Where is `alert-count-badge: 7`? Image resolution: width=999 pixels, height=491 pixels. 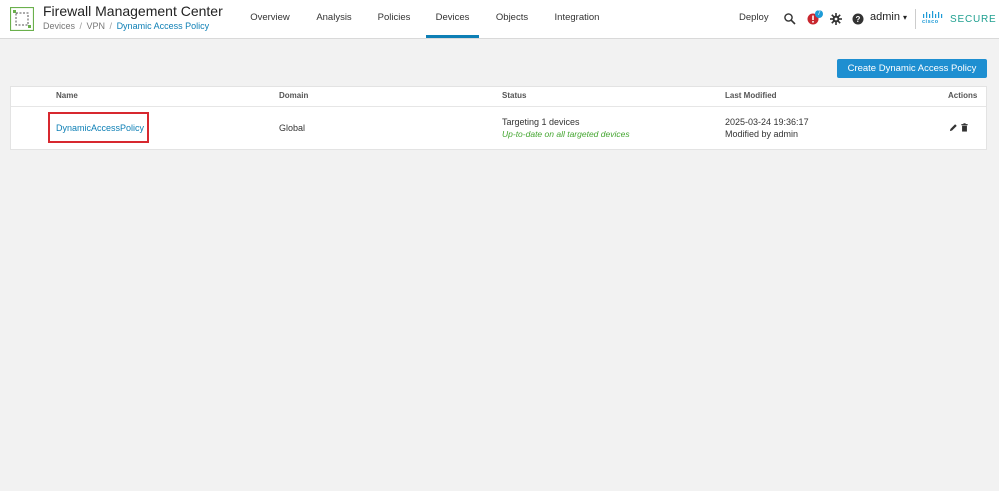 alert-count-badge: 7 is located at coordinates (819, 14).